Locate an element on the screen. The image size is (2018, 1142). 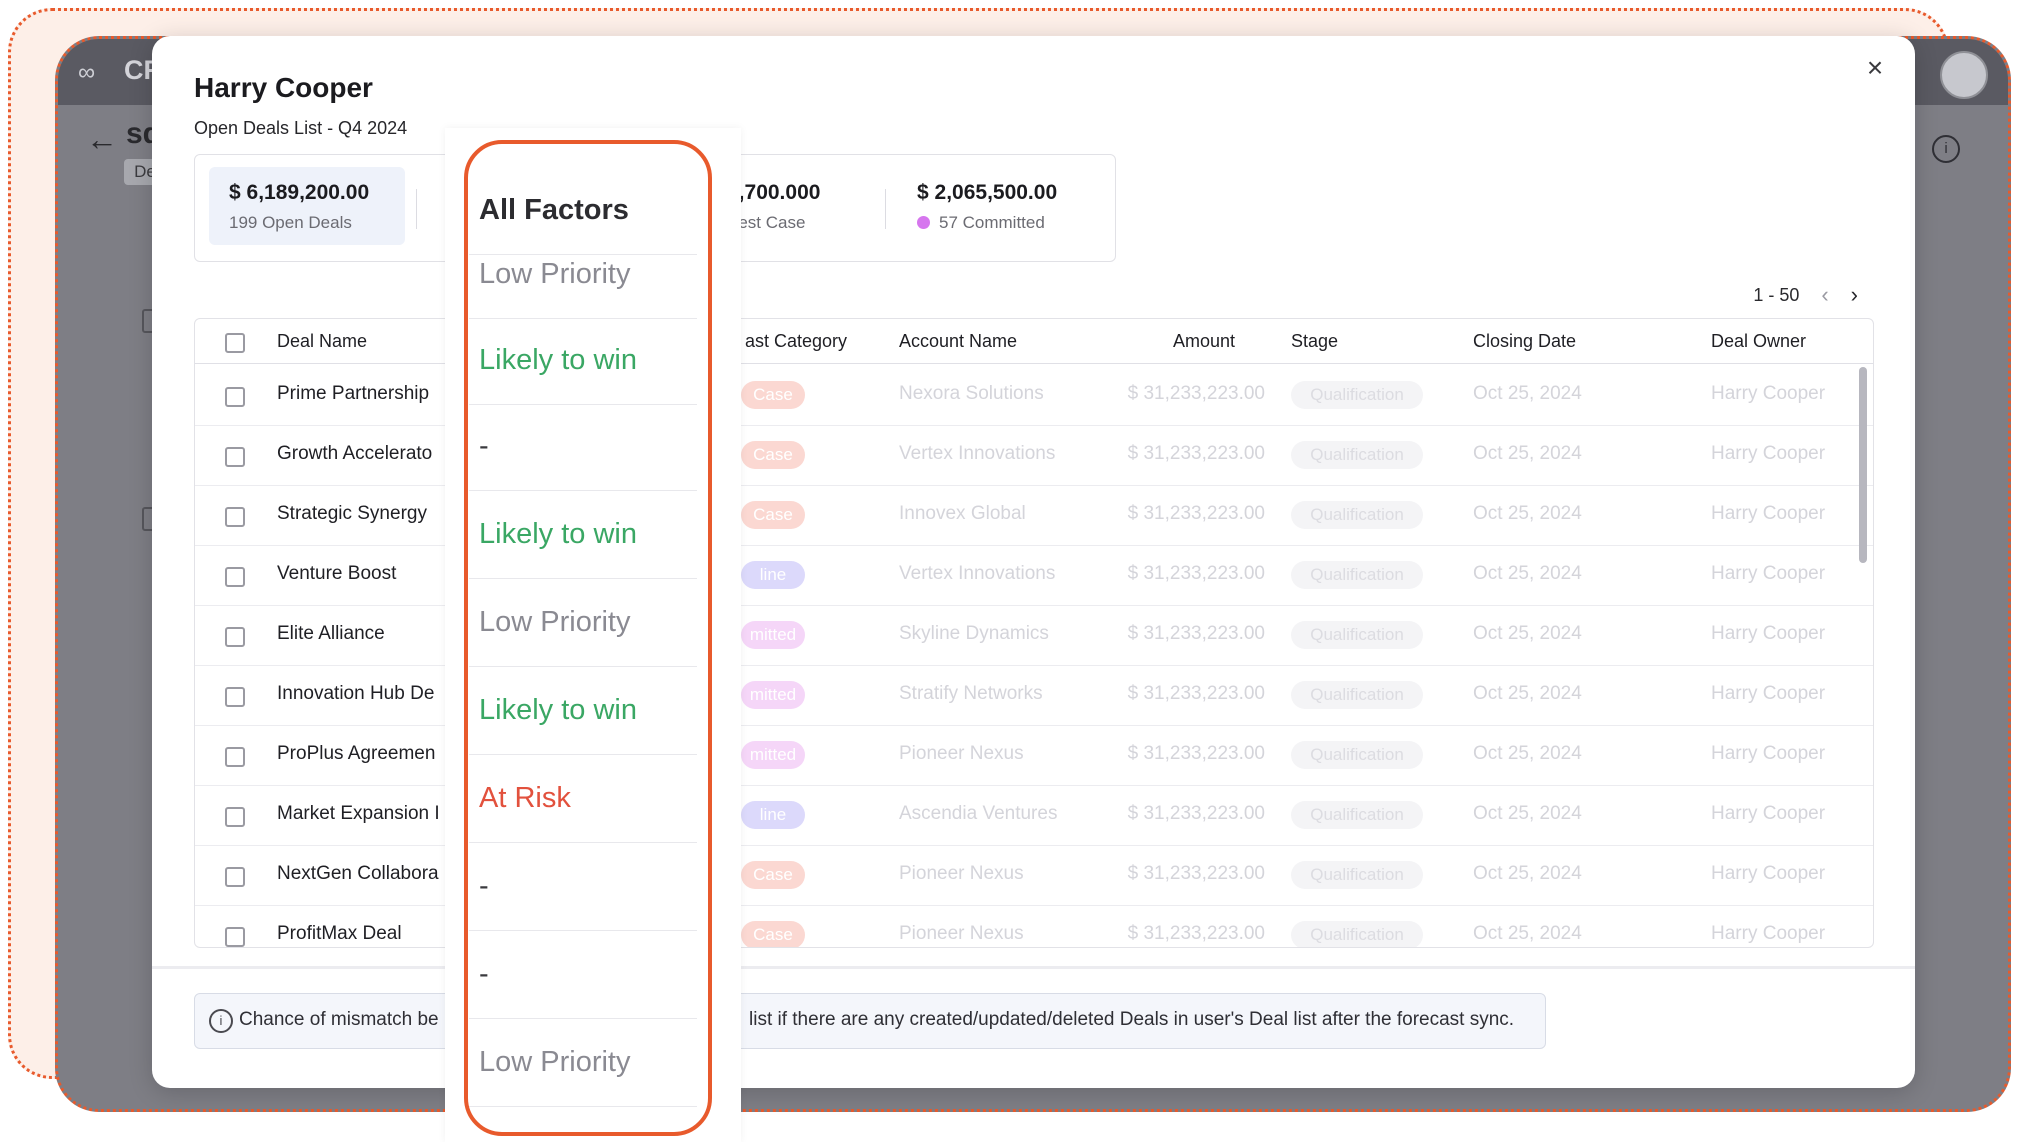
dropdown-option-label: At Risk is located at coordinates (525, 798).